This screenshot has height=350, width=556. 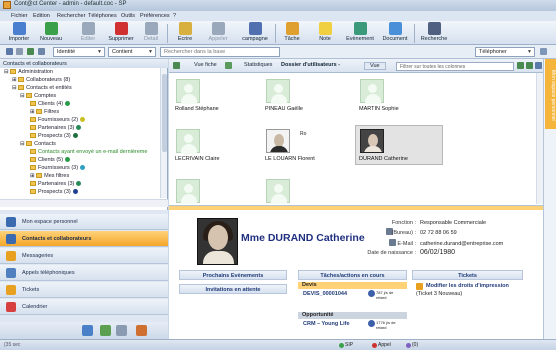 What do you see at coordinates (455, 66) in the screenshot?
I see `column-filter-input: Filtrer sur toutes les colonnes` at bounding box center [455, 66].